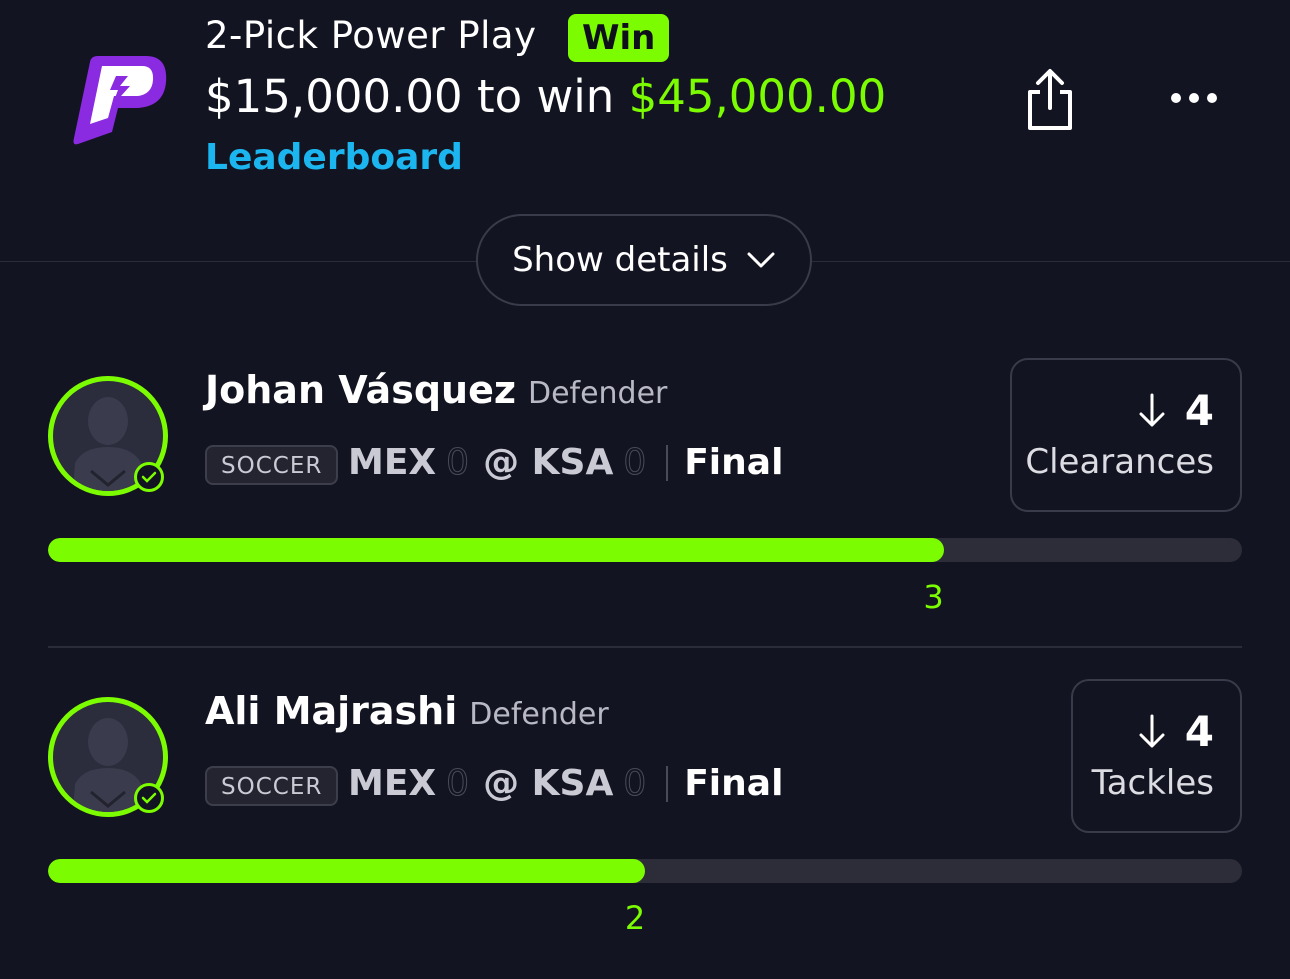 The height and width of the screenshot is (979, 1290). Describe the element at coordinates (334, 96) in the screenshot. I see `stake-amount: $15,000.00` at that location.